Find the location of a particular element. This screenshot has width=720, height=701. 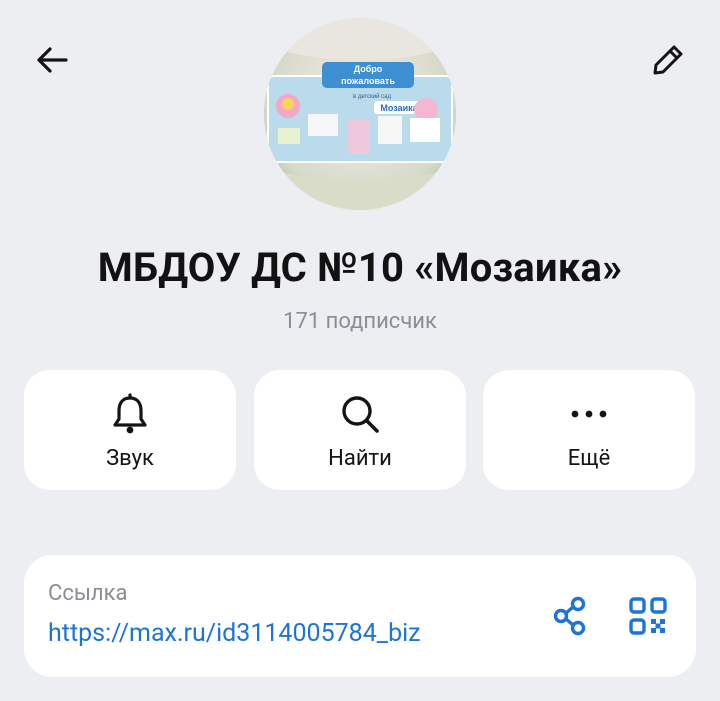

qr-code-button is located at coordinates (648, 616).